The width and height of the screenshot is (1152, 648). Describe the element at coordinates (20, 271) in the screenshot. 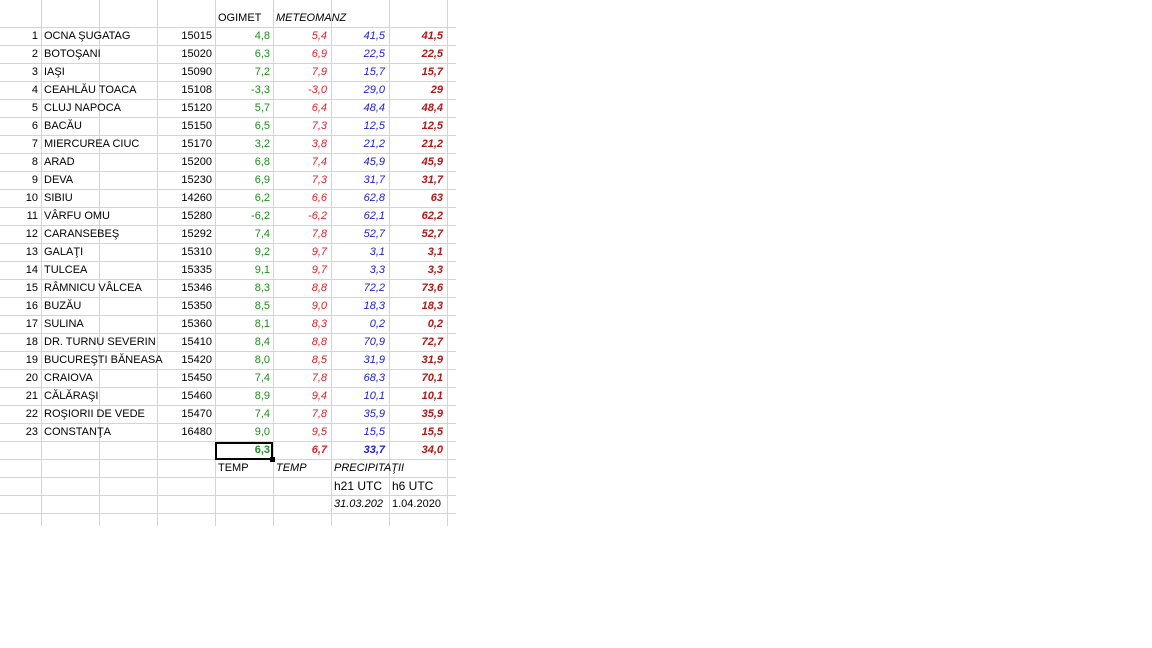

I see `row-number-cell: 14` at that location.